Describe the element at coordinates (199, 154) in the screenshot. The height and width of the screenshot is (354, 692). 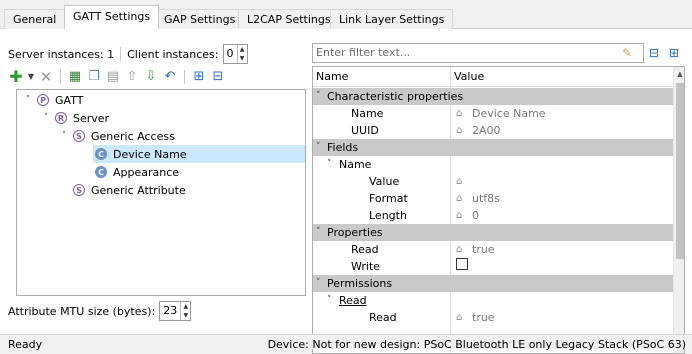
I see `tree-node-device-name: C Device Name` at that location.